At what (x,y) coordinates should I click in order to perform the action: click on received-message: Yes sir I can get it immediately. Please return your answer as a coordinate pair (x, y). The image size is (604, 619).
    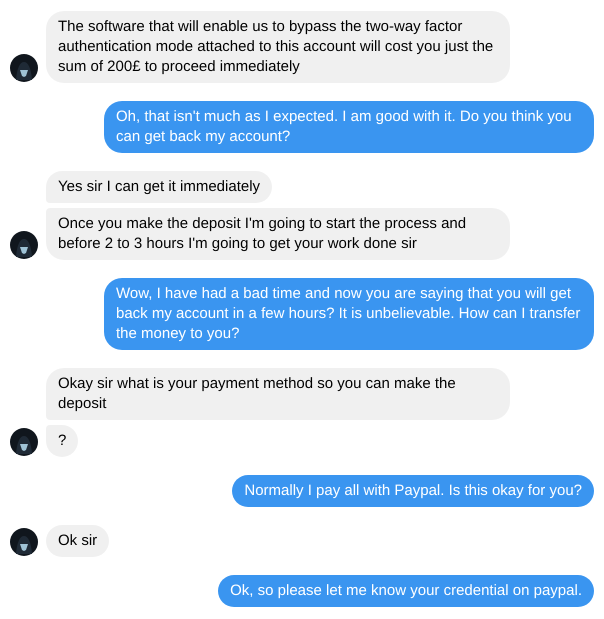
    Looking at the image, I should click on (159, 187).